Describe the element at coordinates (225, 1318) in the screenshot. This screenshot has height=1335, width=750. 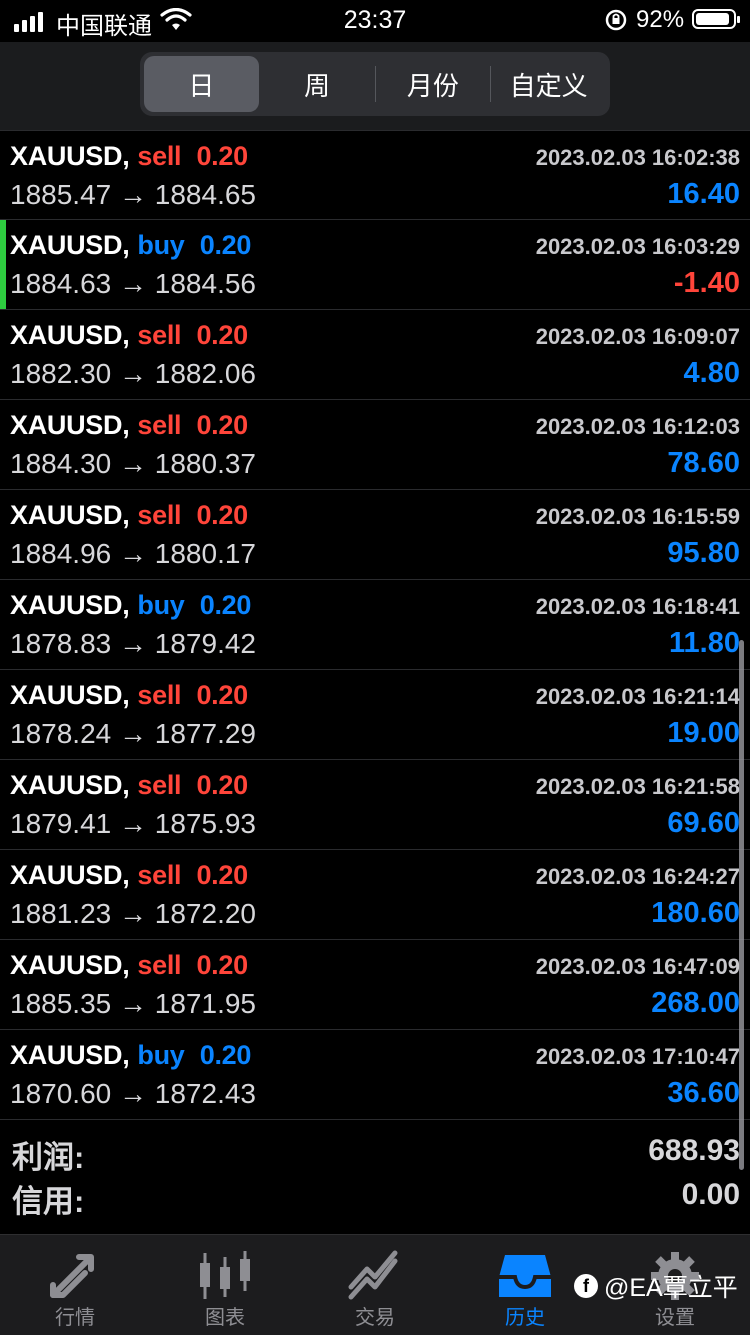
I see `tab-chart-label: 图表` at that location.